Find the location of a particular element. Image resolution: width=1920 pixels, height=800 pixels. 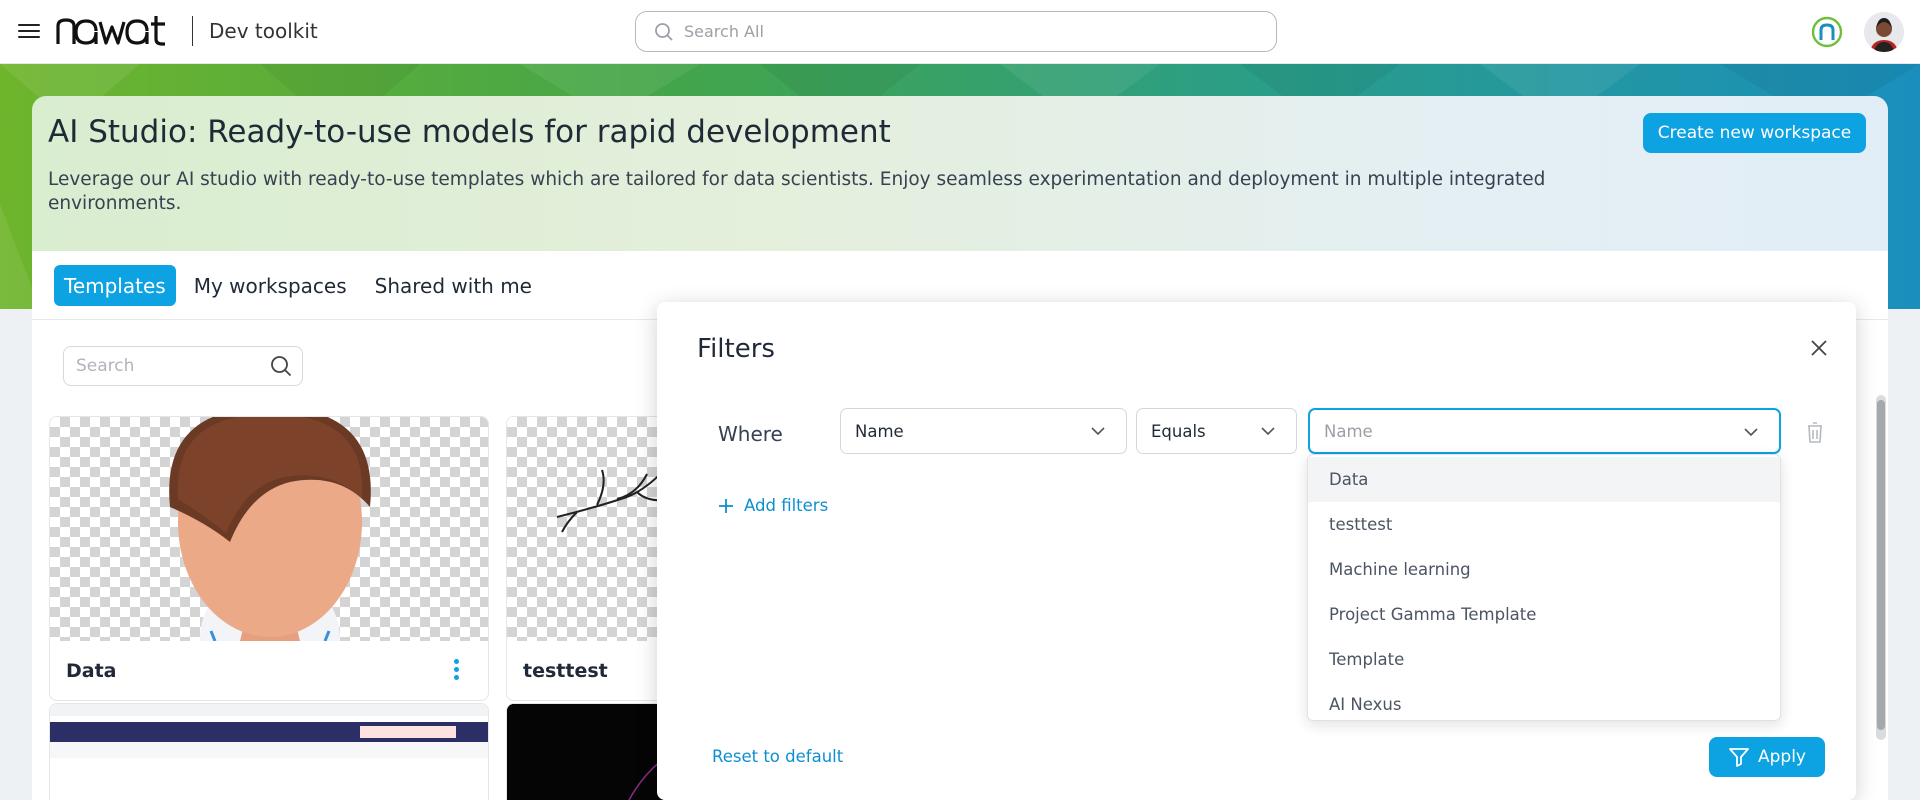

apply-button: Apply is located at coordinates (1767, 757).